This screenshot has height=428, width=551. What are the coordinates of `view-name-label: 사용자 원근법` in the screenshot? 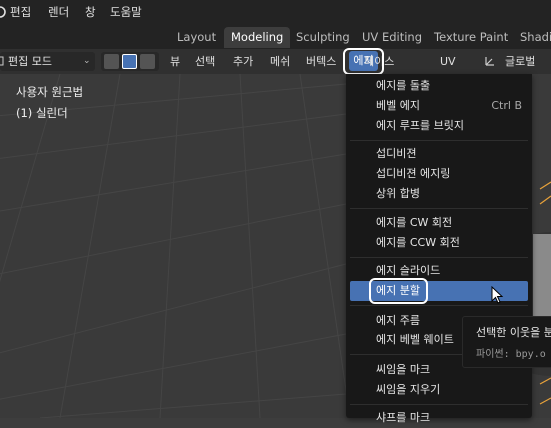 It's located at (50, 92).